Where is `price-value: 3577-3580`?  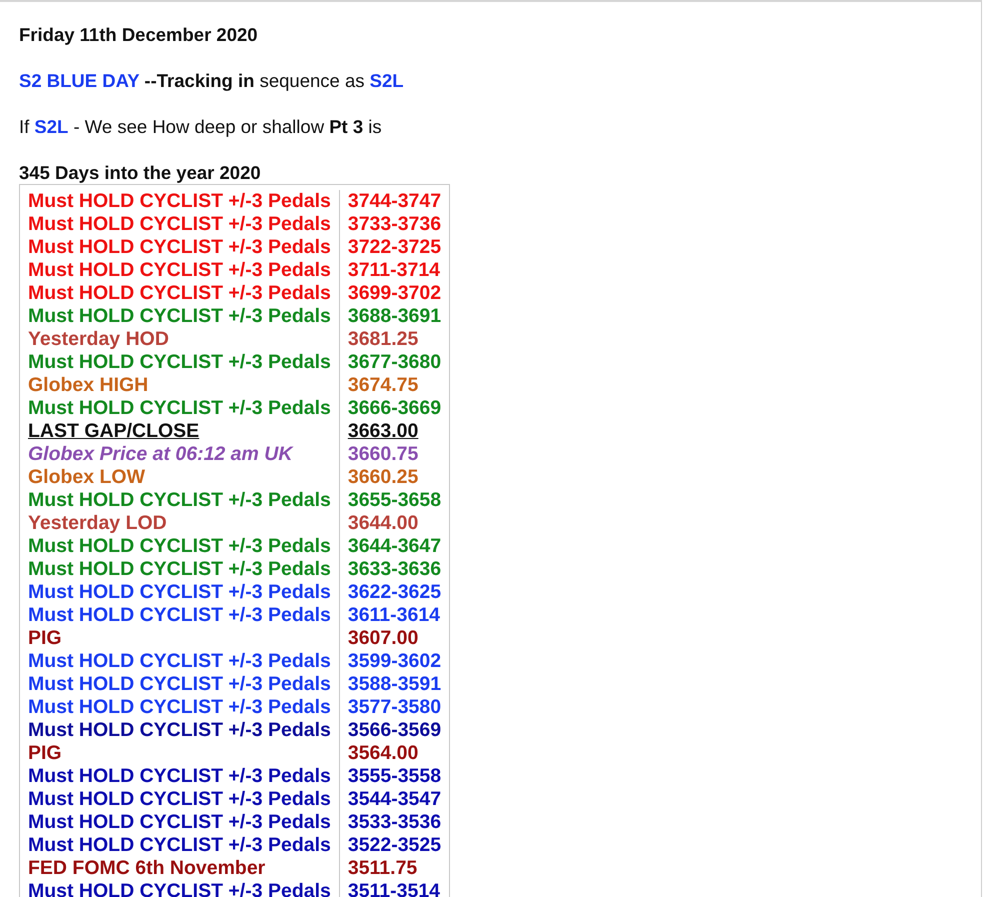
price-value: 3577-3580 is located at coordinates (394, 707).